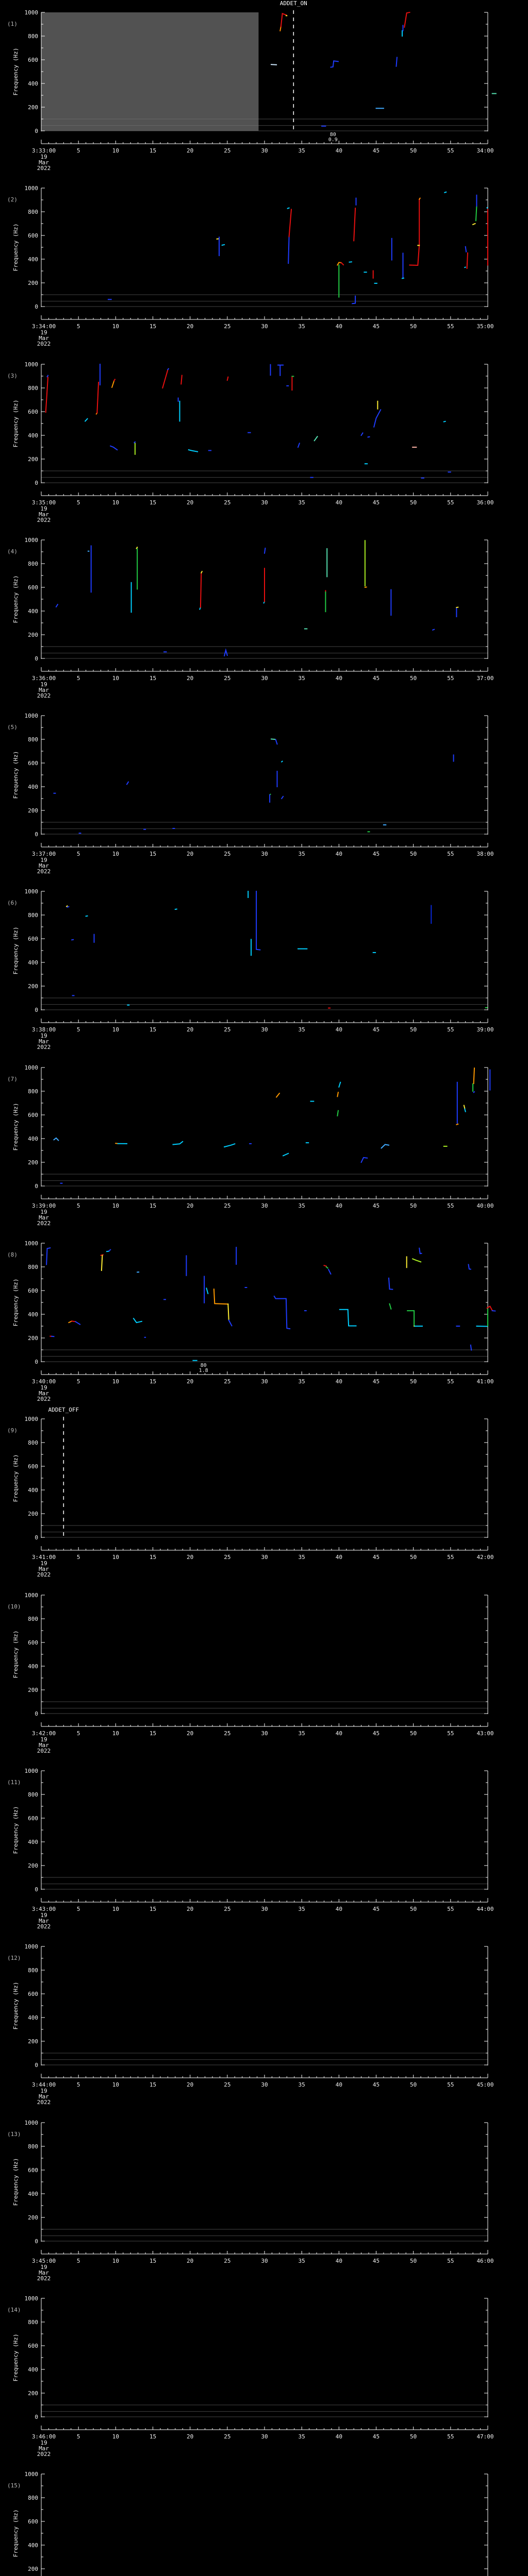 Image resolution: width=528 pixels, height=2576 pixels. Describe the element at coordinates (484, 1733) in the screenshot. I see `x-end-time-label: 43:00` at that location.